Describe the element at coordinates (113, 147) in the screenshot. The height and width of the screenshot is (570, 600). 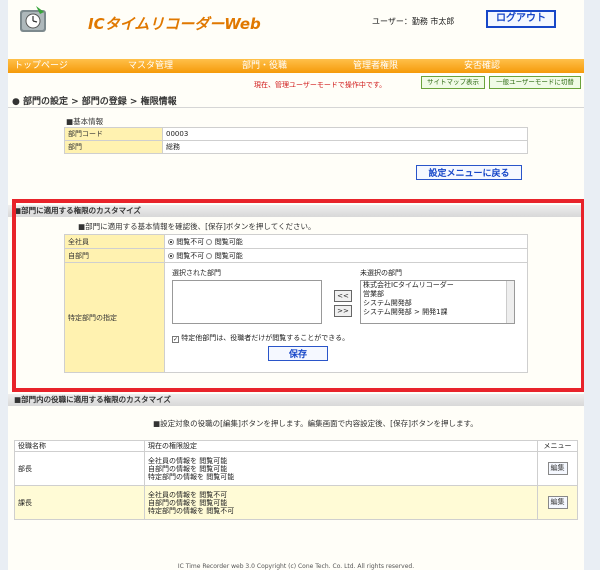
I see `dept-name-label: 部門` at that location.